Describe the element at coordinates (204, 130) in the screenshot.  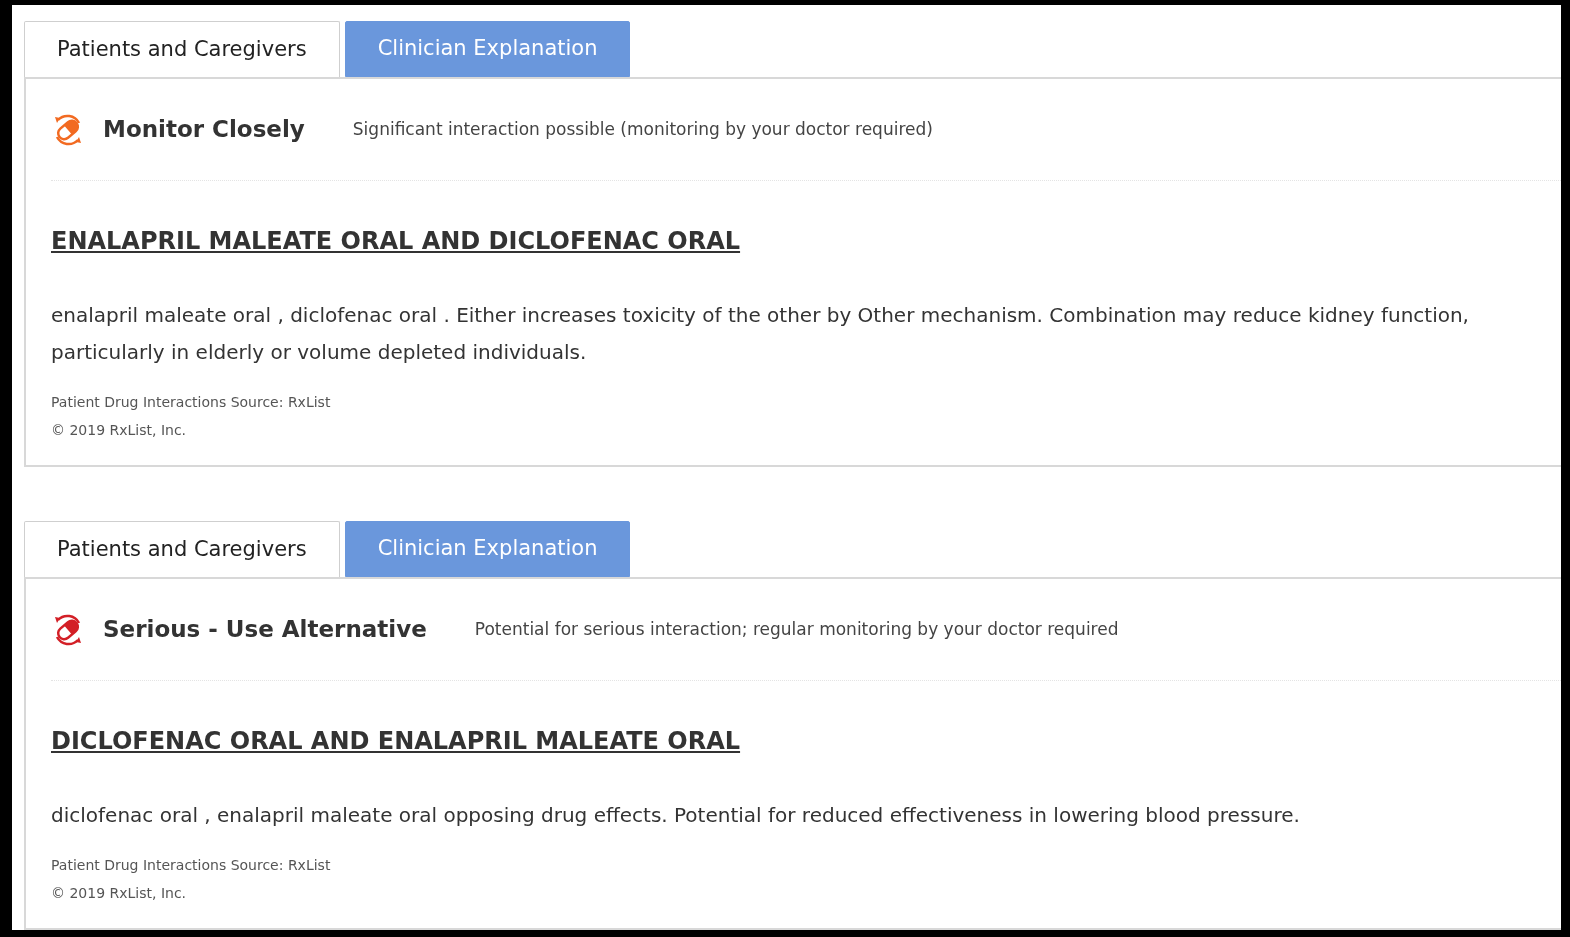
I see `severity-label: Monitor Closely` at that location.